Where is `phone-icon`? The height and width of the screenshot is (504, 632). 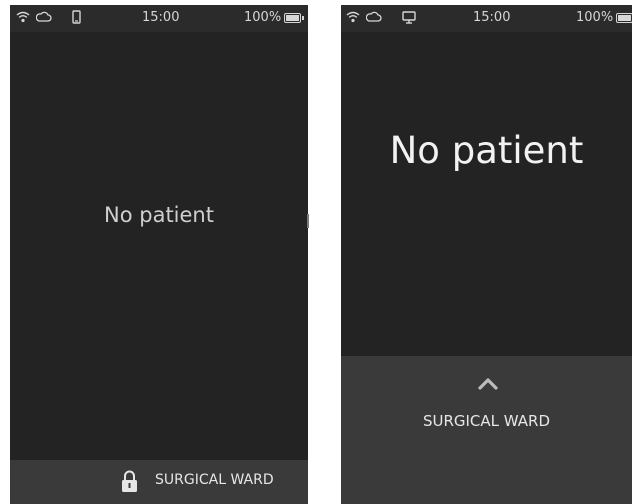 phone-icon is located at coordinates (77, 19).